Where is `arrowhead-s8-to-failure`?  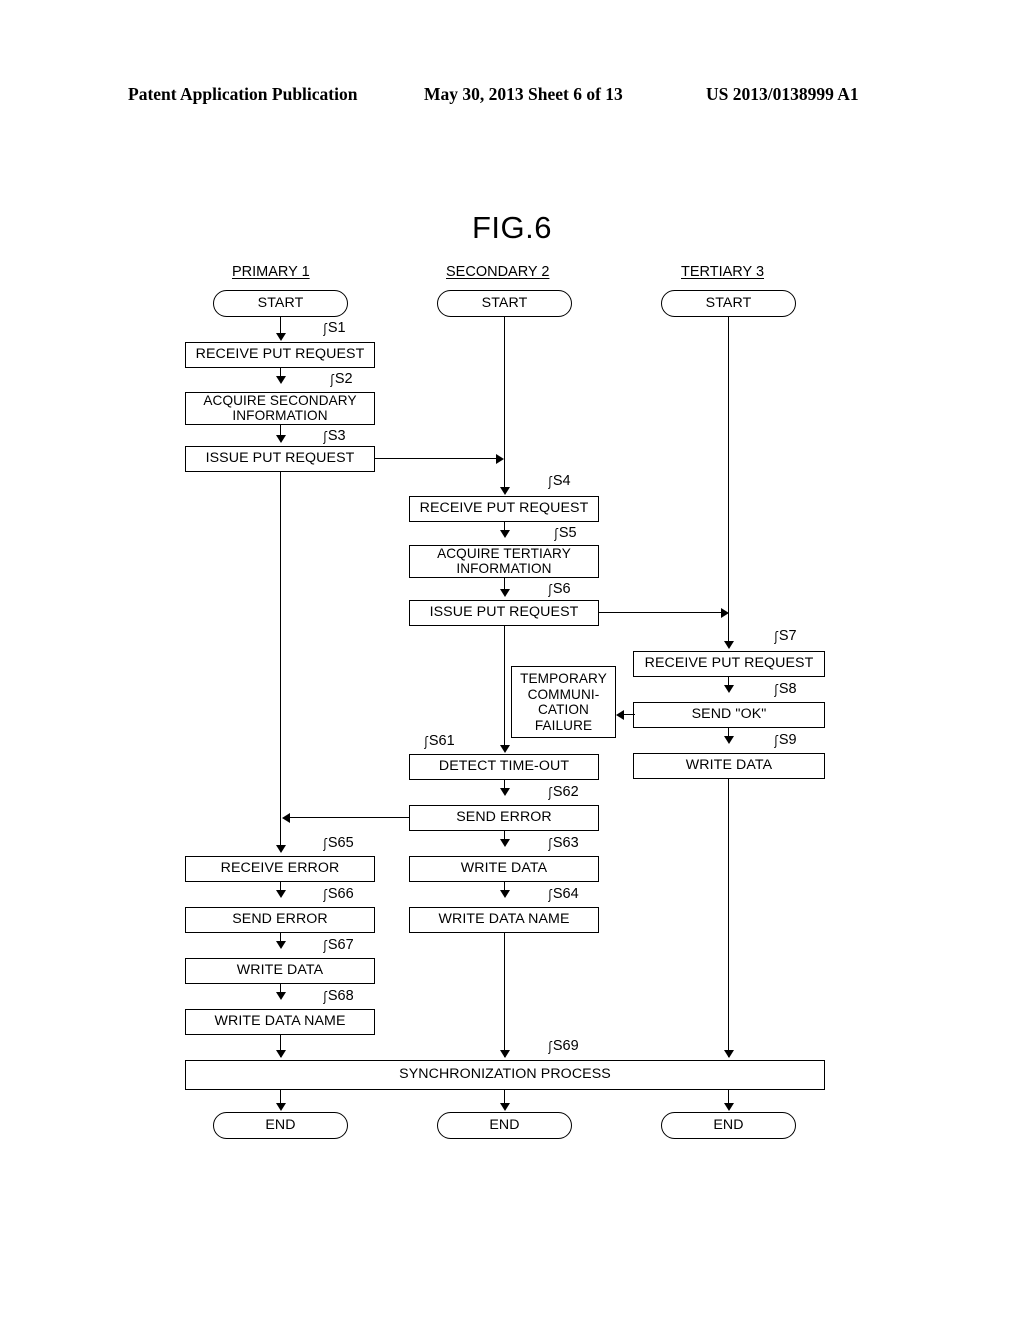
arrowhead-s8-to-failure is located at coordinates (620, 714).